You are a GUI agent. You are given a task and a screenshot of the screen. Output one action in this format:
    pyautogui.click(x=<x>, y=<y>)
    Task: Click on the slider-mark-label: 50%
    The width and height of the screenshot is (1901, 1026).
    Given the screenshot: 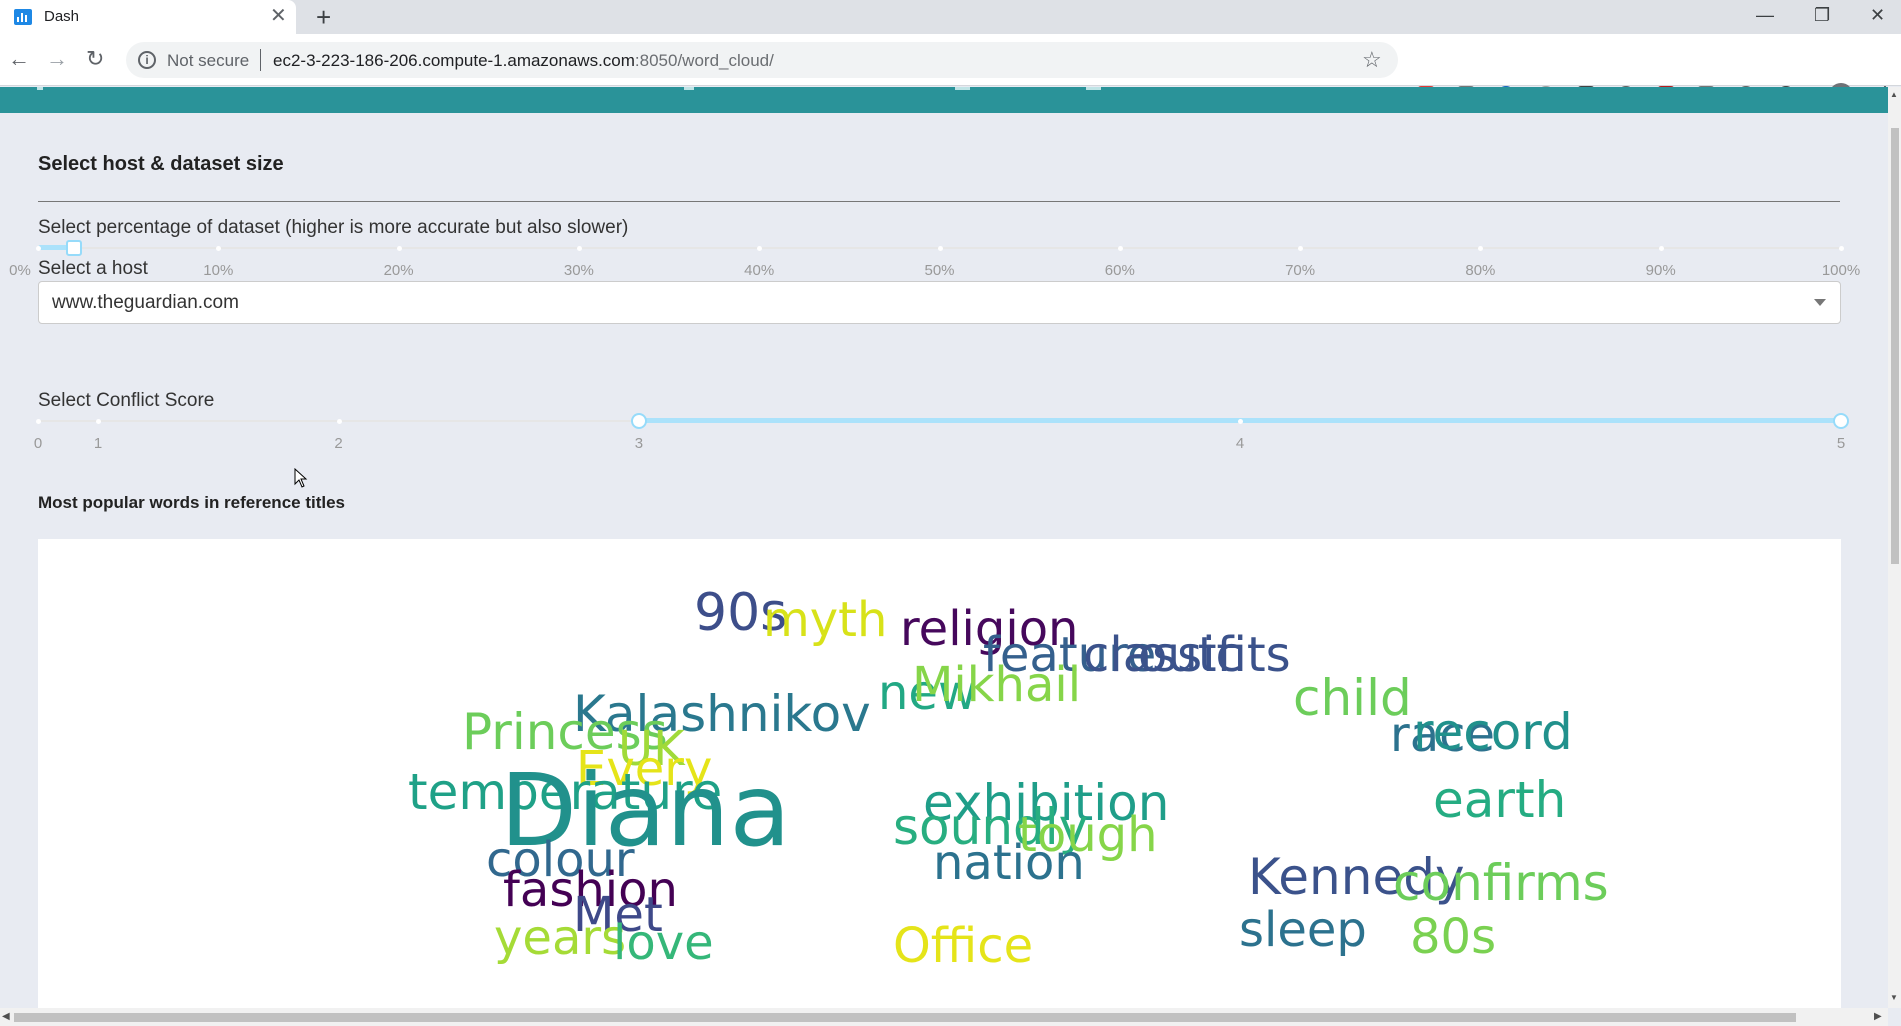 What is the action you would take?
    pyautogui.click(x=939, y=270)
    